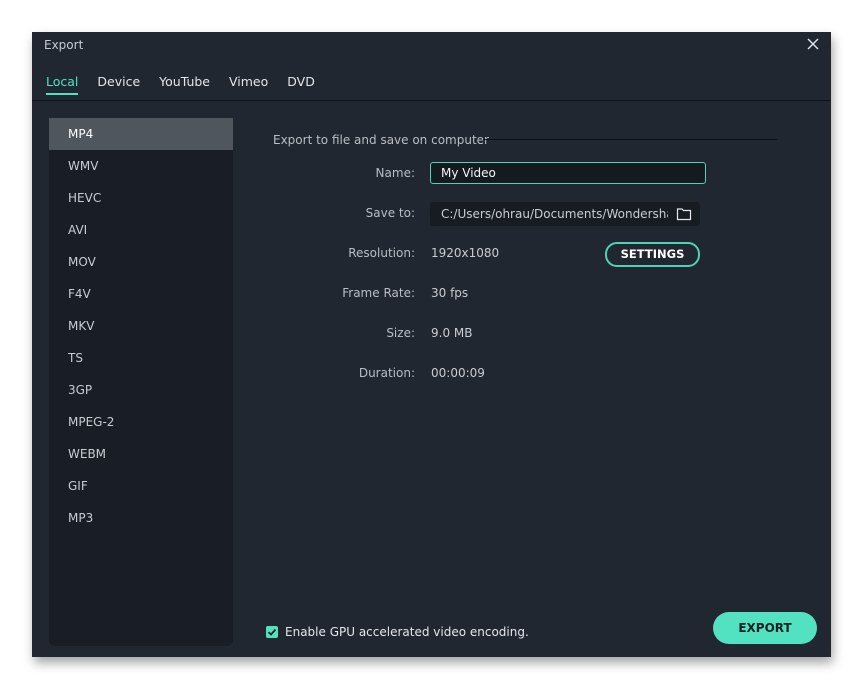  I want to click on tab-vimeo: Vimeo, so click(248, 84).